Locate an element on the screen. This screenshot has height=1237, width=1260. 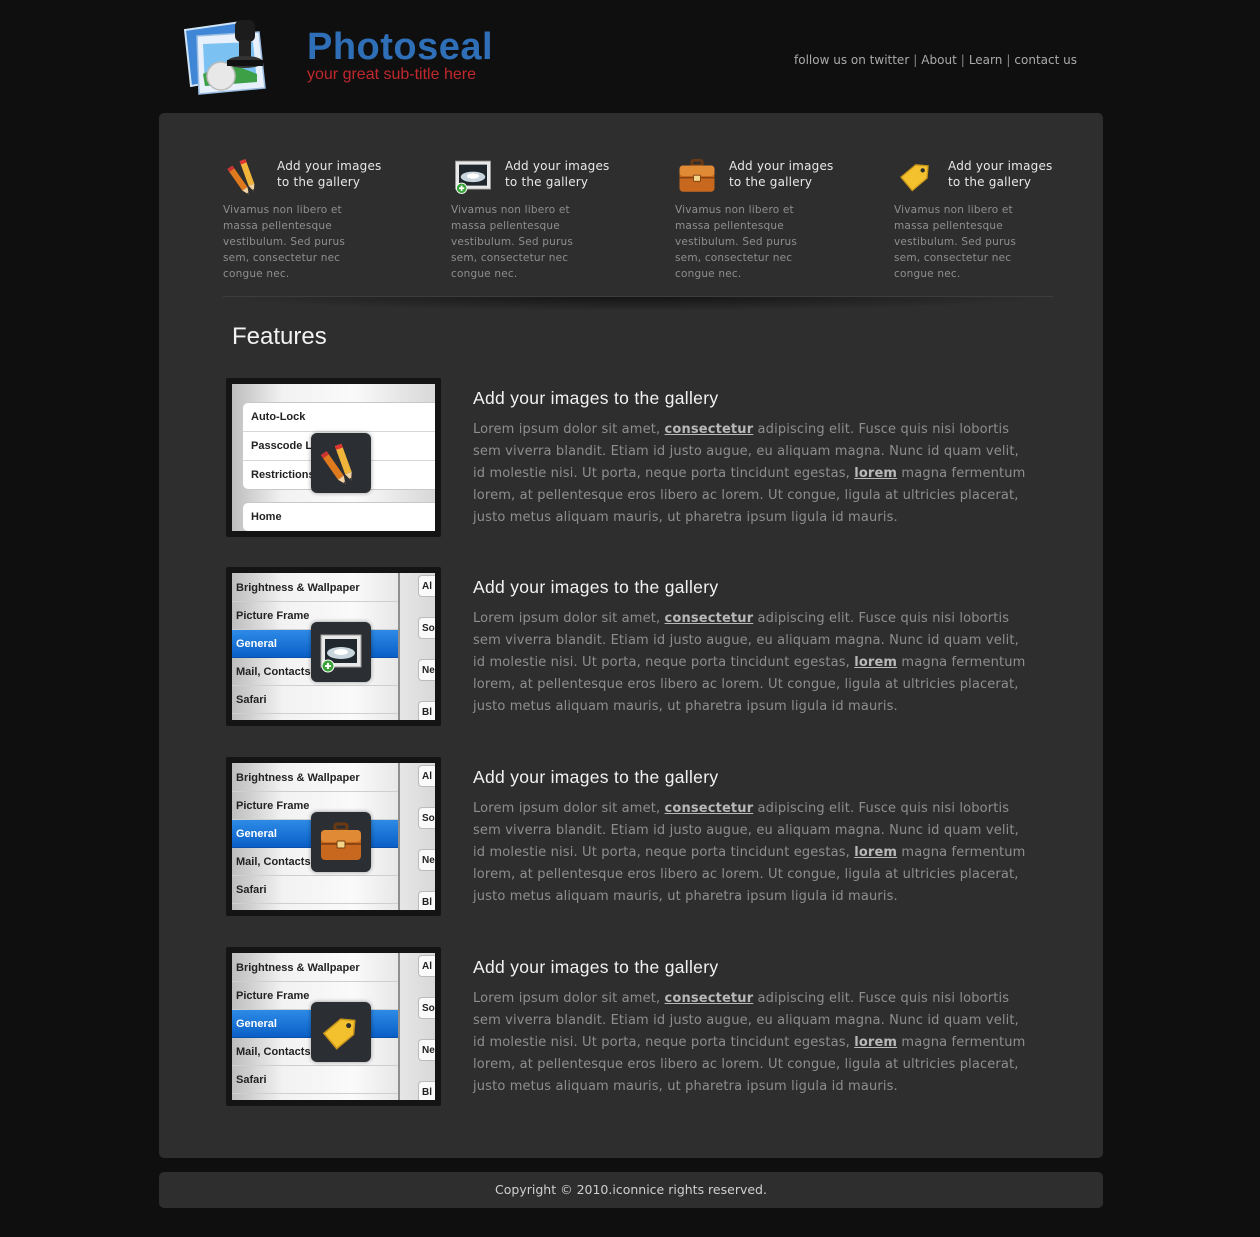
nav-link-about: About is located at coordinates (938, 60).